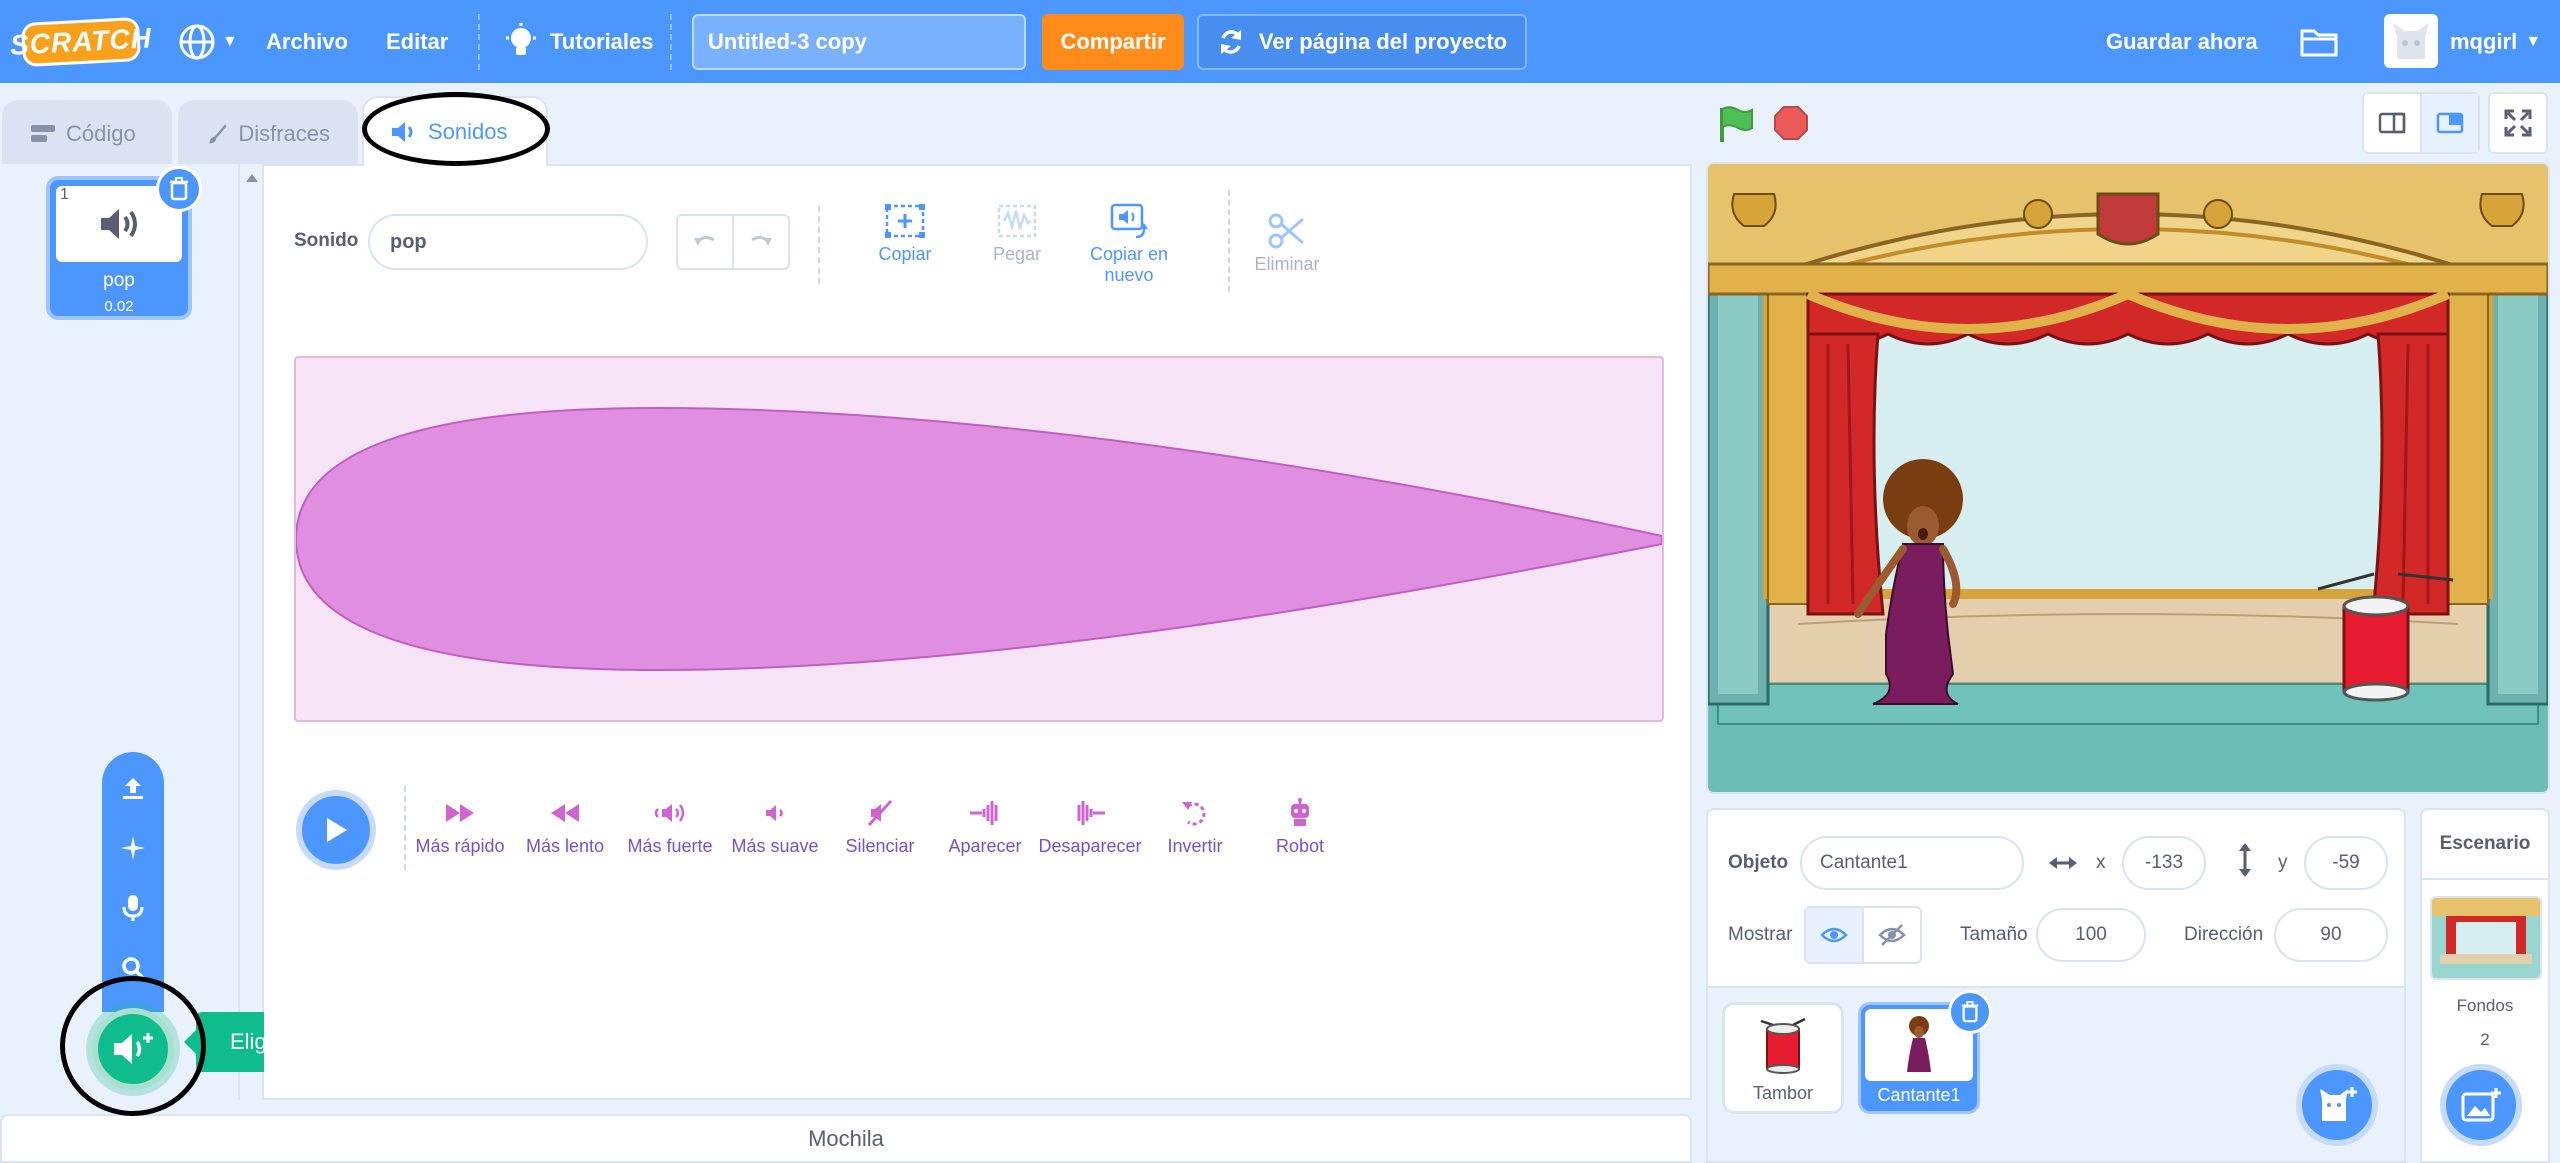 The image size is (2560, 1163). I want to click on sound-name-input: pop, so click(508, 242).